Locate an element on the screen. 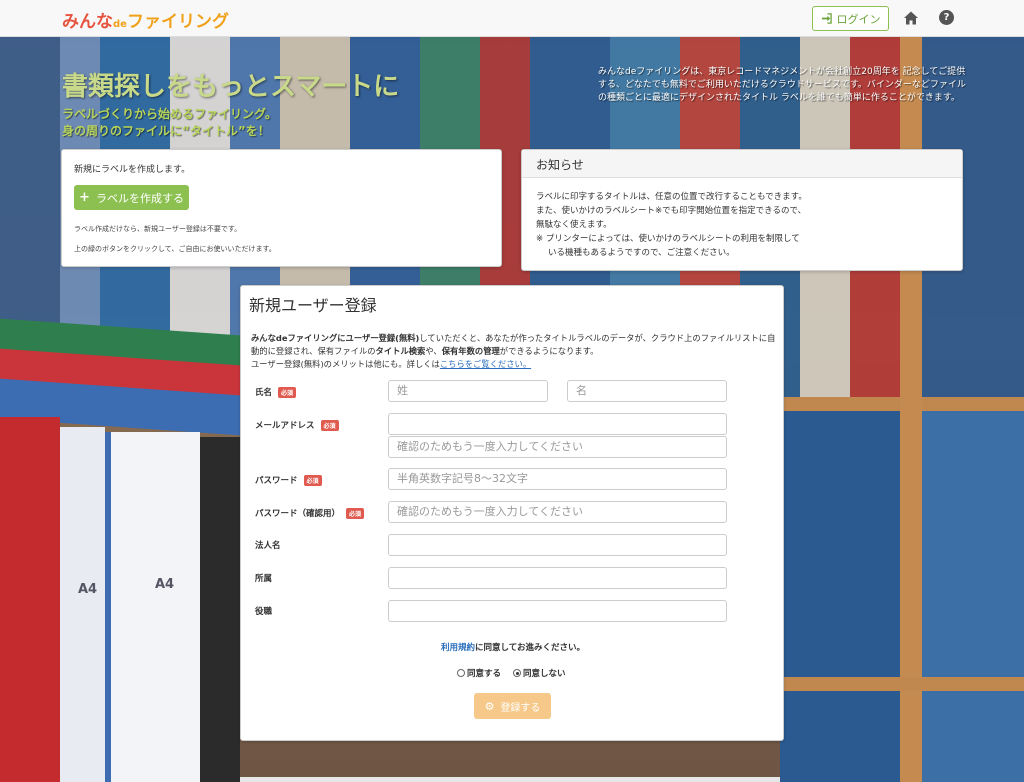 The width and height of the screenshot is (1024, 782). site-logo: みんなdeファイリング is located at coordinates (145, 19).